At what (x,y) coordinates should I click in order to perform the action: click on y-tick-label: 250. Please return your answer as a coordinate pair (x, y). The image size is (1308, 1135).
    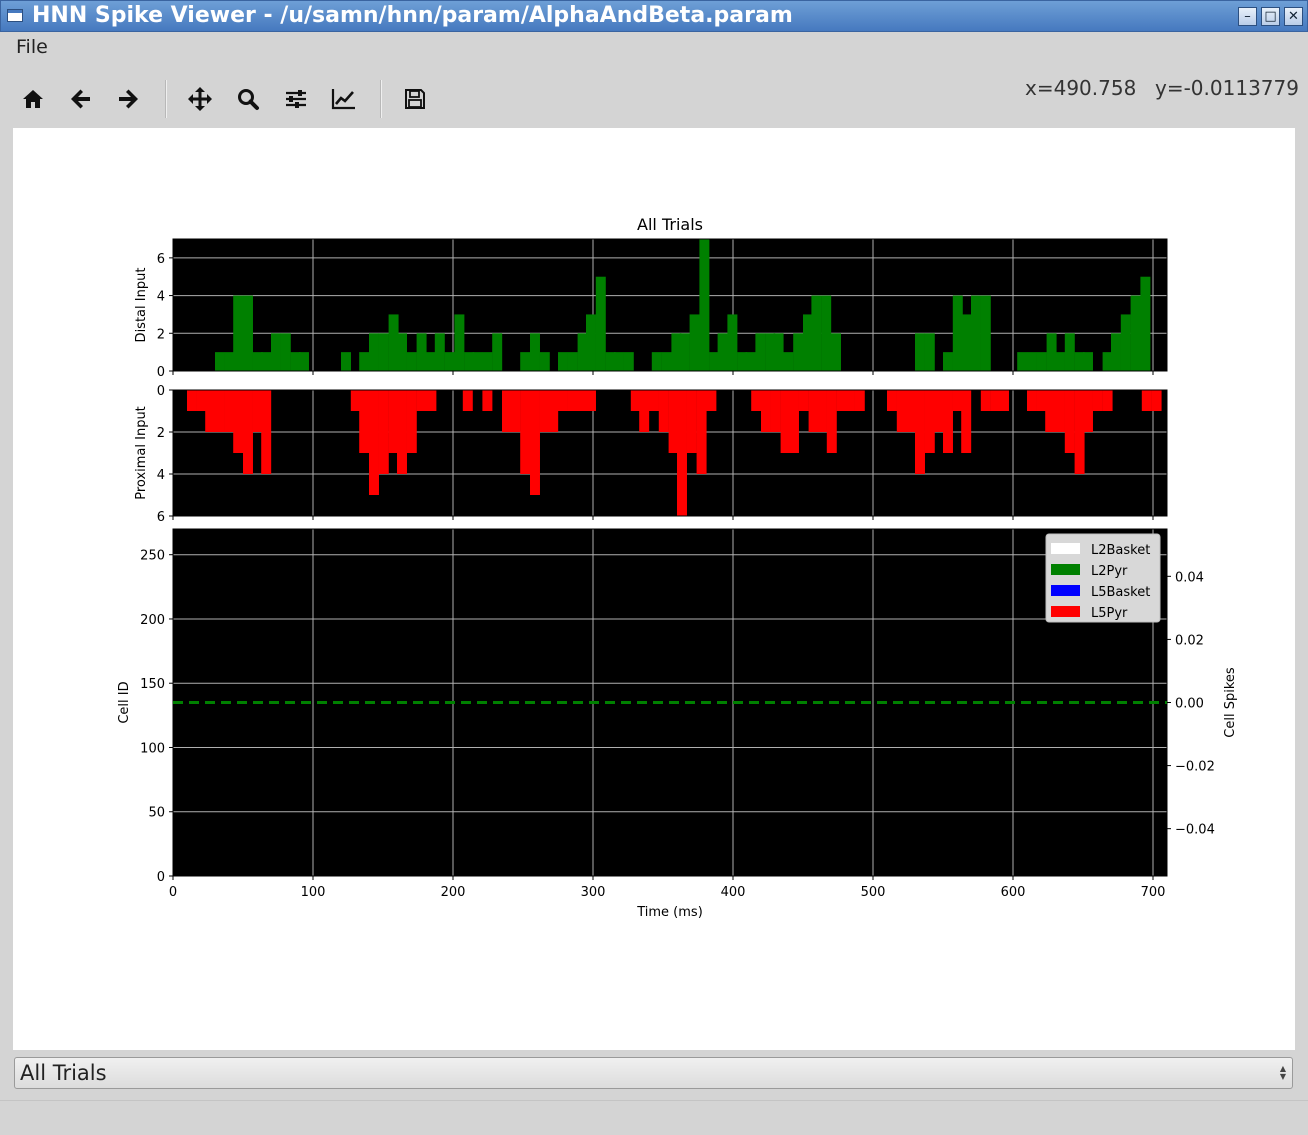
    Looking at the image, I should click on (152, 556).